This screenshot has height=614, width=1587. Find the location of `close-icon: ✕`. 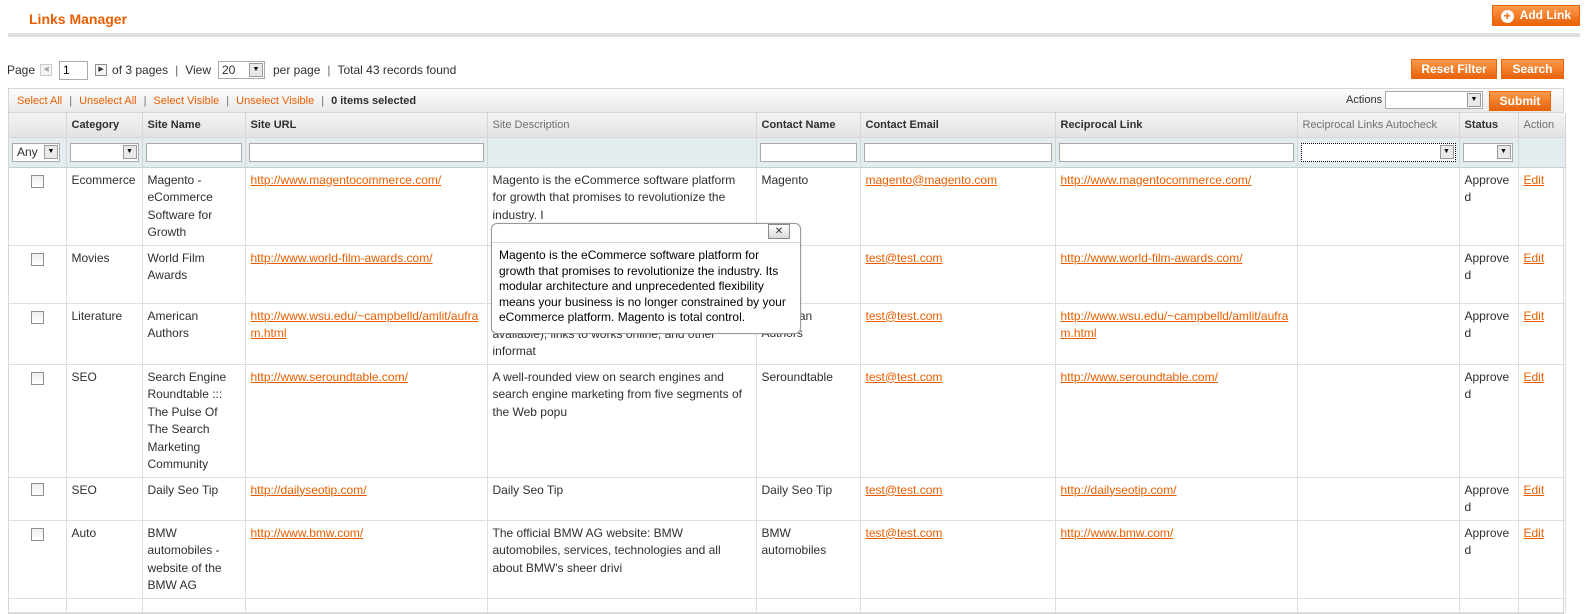

close-icon: ✕ is located at coordinates (779, 231).